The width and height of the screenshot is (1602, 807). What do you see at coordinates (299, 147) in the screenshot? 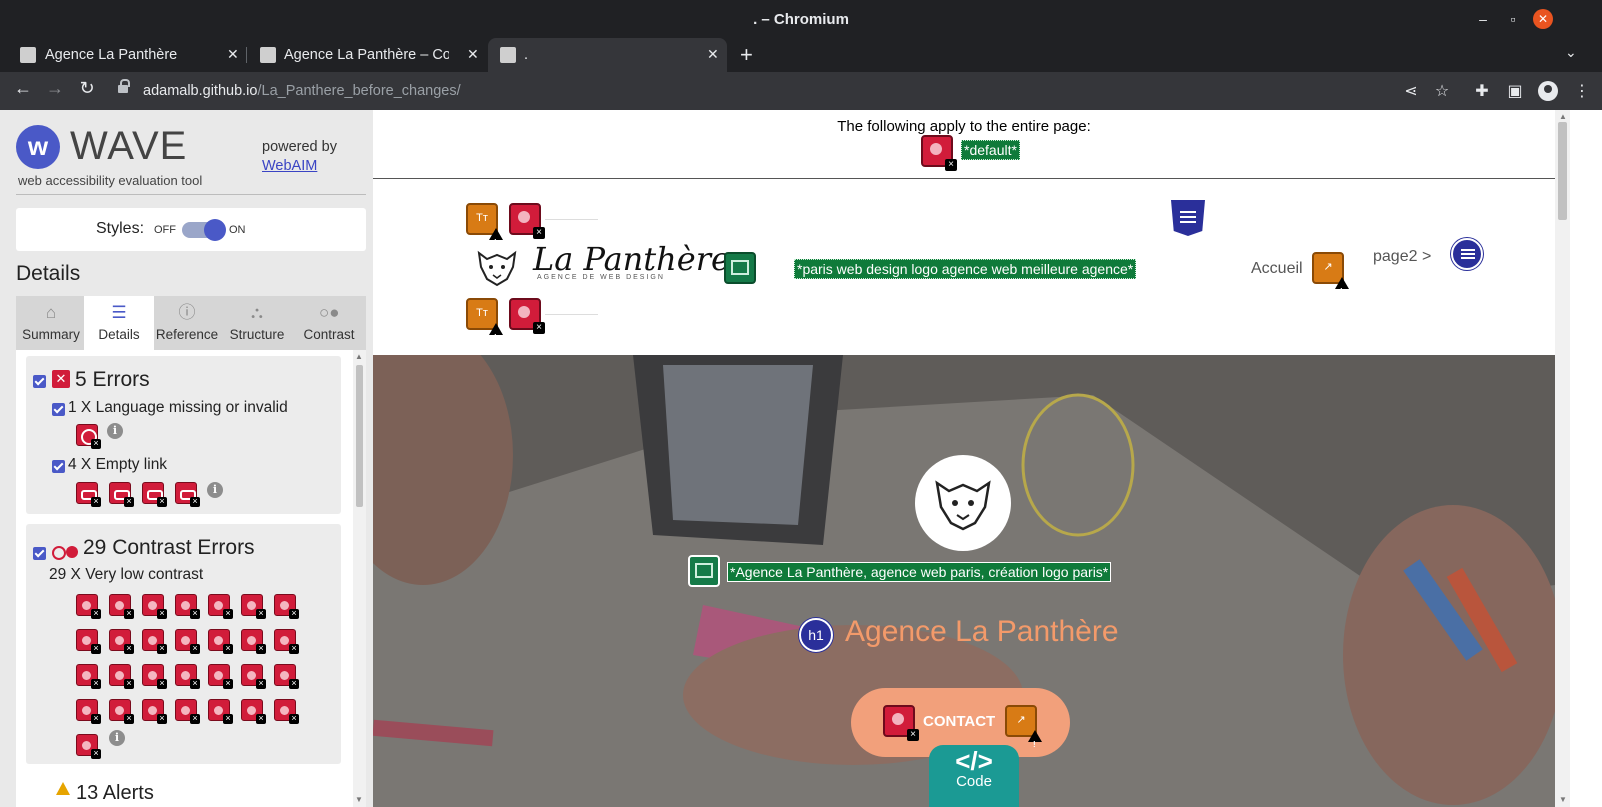
I see `powered-by-text: powered by` at bounding box center [299, 147].